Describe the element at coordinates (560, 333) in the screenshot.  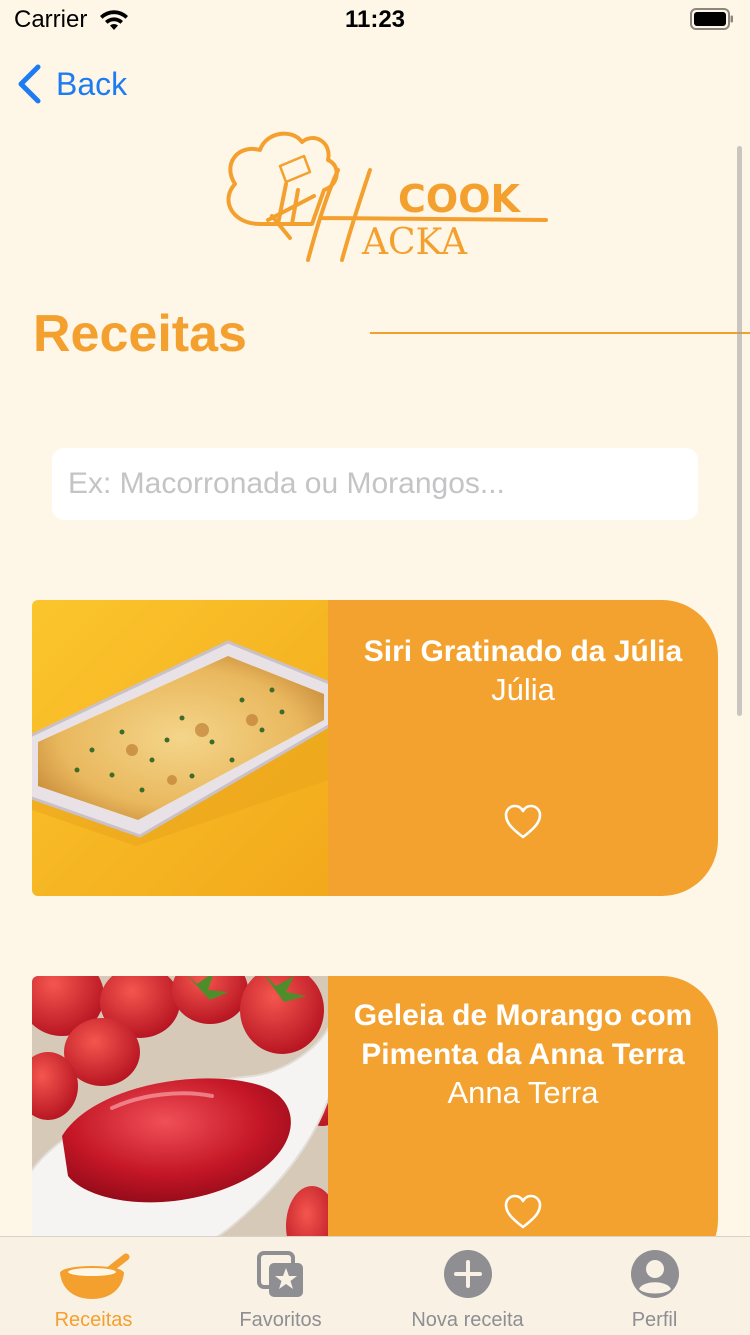
I see `title-divider` at that location.